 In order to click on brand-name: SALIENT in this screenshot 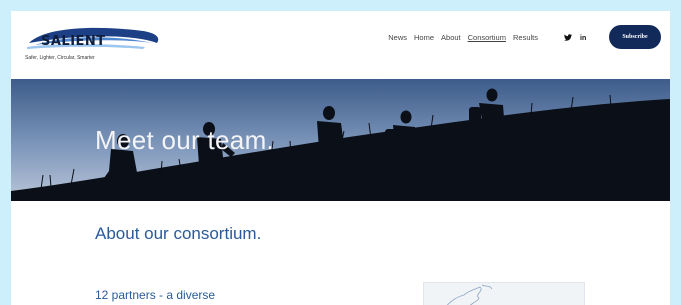, I will do `click(73, 41)`.